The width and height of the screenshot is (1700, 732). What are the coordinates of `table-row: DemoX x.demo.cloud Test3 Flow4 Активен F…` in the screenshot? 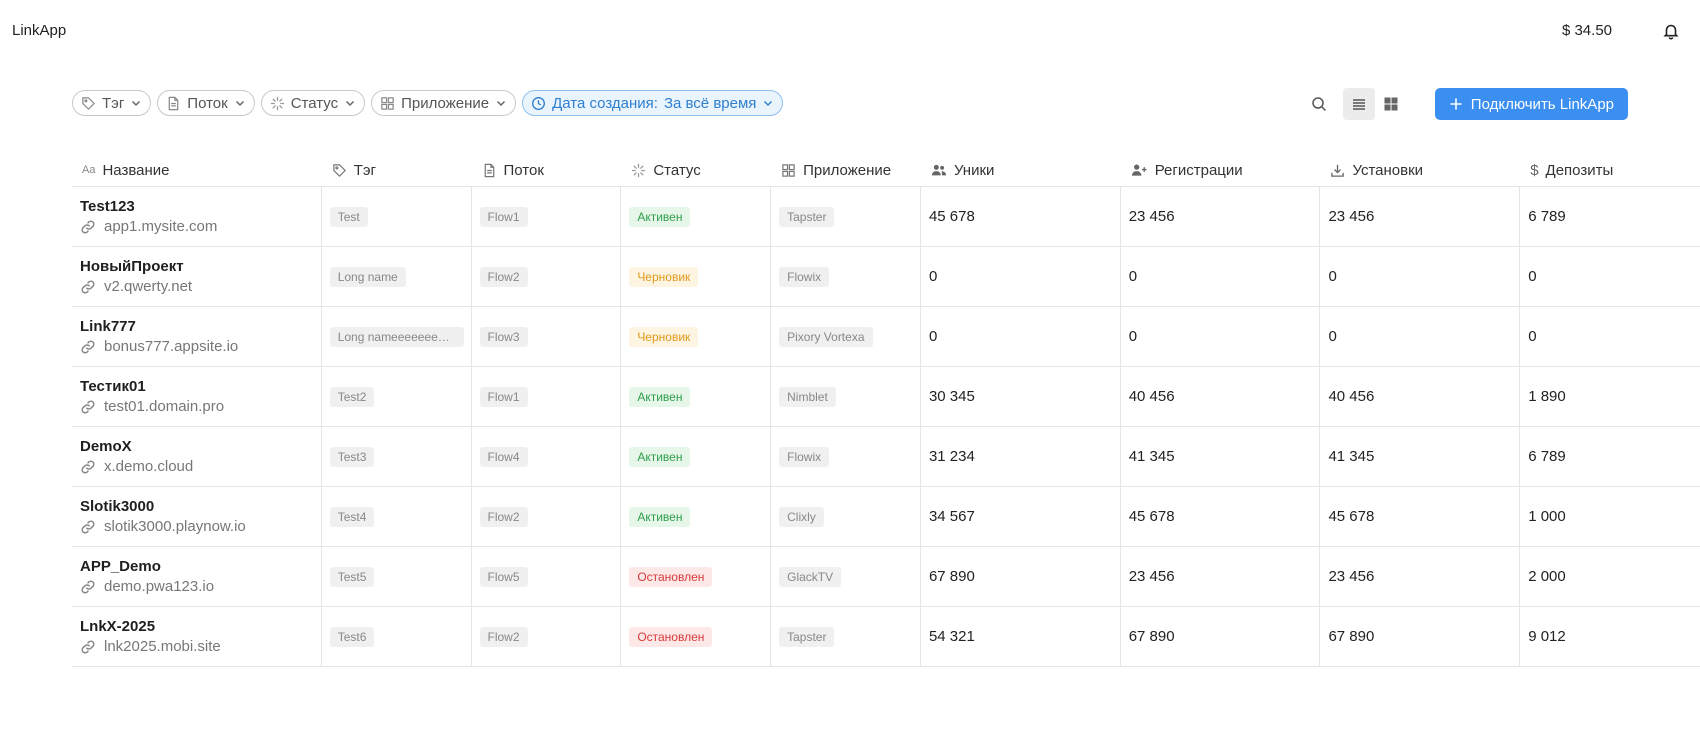 It's located at (886, 457).